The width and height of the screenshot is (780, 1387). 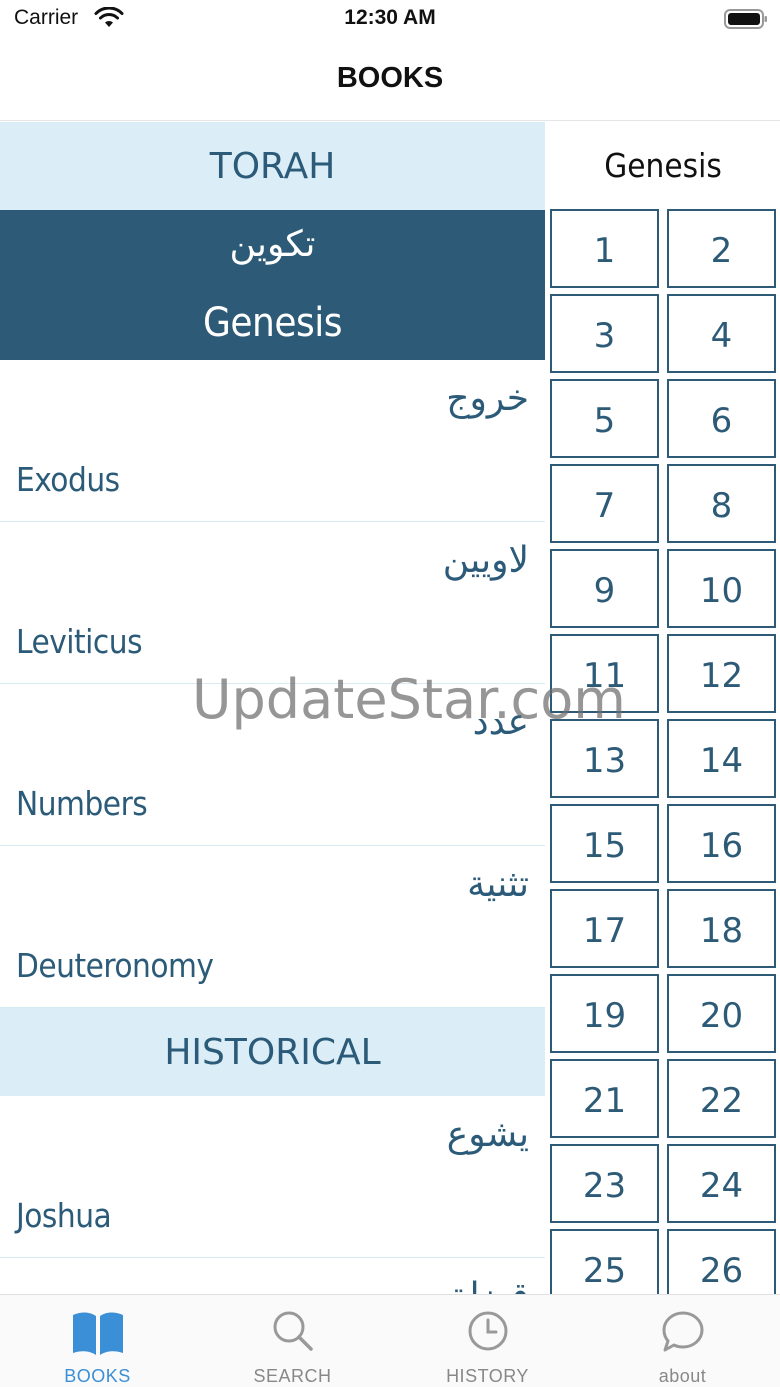 What do you see at coordinates (721, 1098) in the screenshot?
I see `chapter-button: 22` at bounding box center [721, 1098].